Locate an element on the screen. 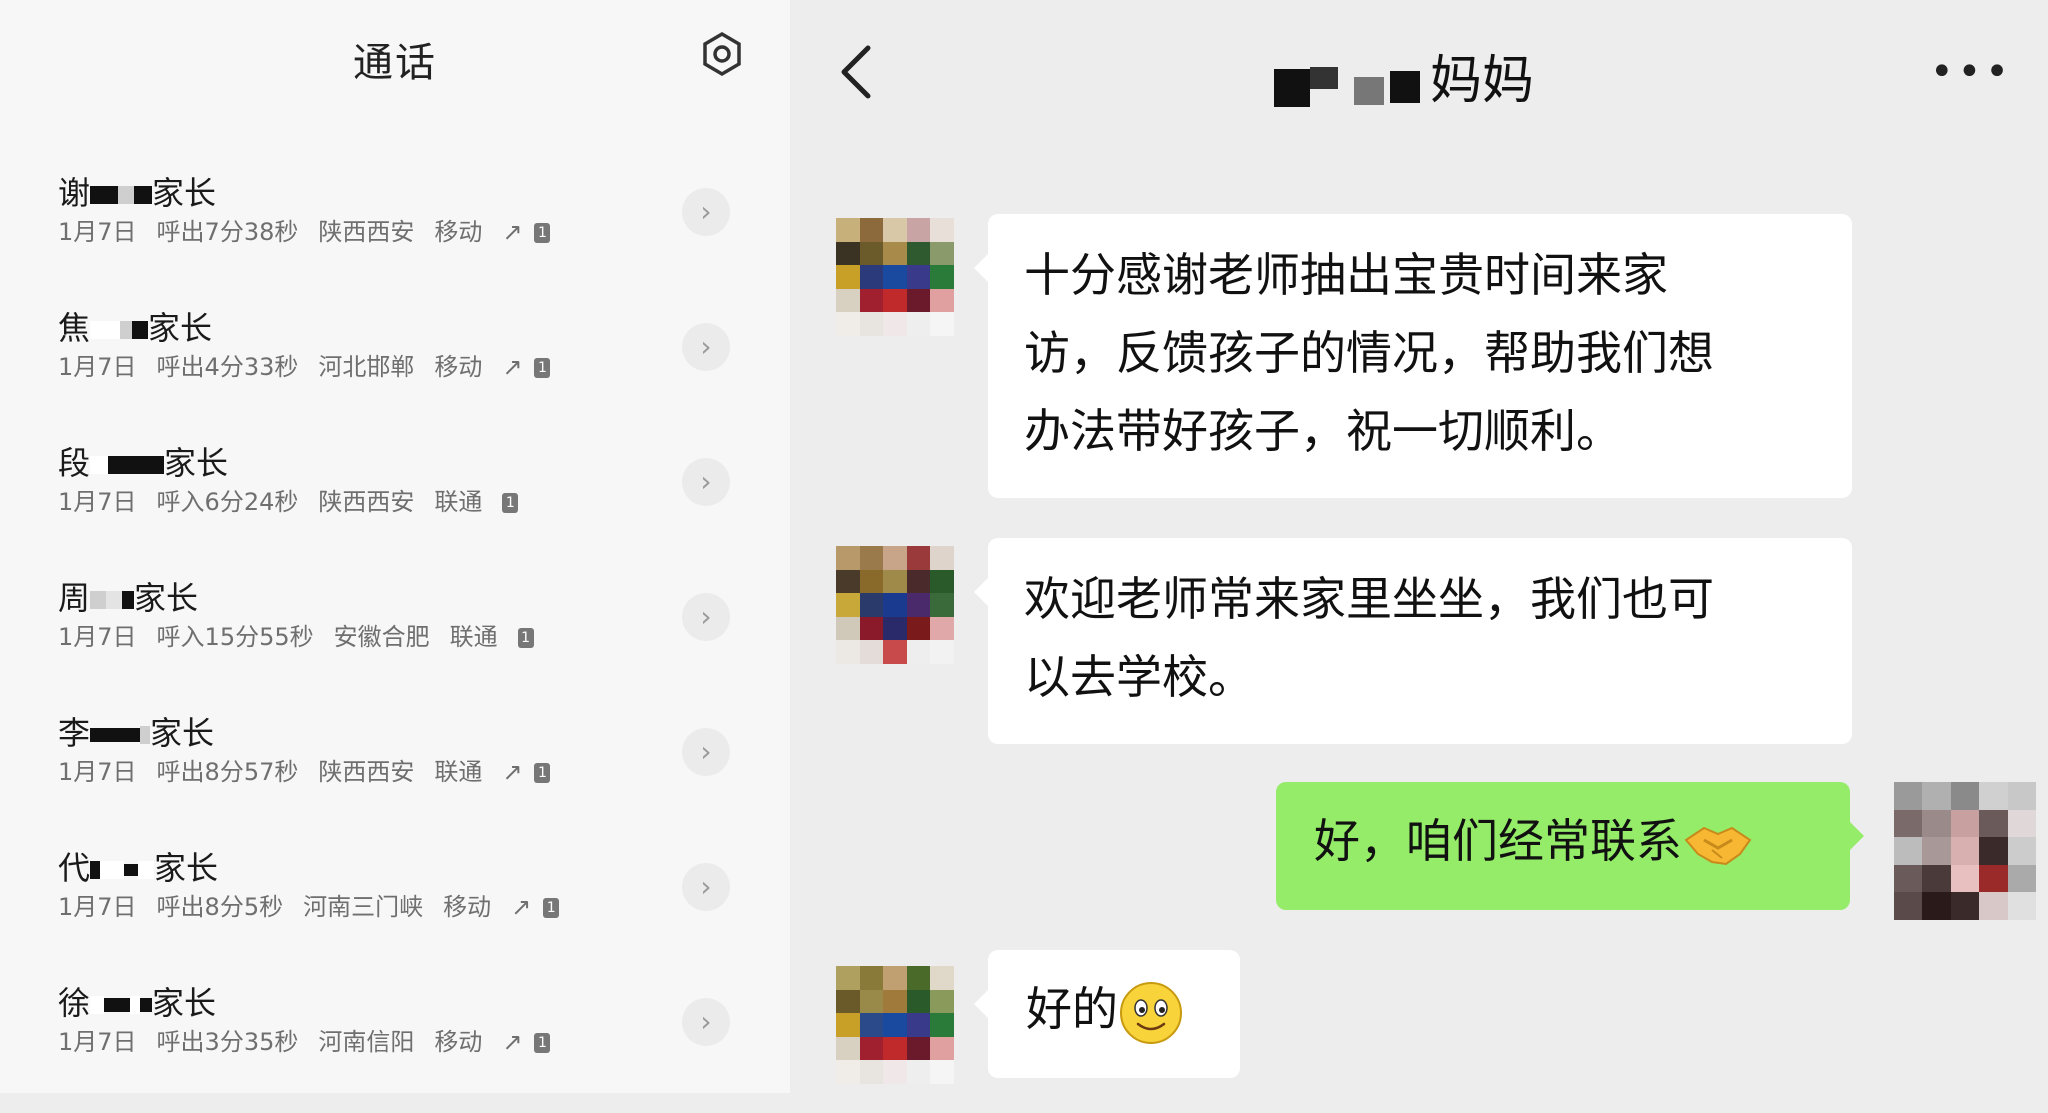  caller-name: 徐家长 is located at coordinates (137, 1003).